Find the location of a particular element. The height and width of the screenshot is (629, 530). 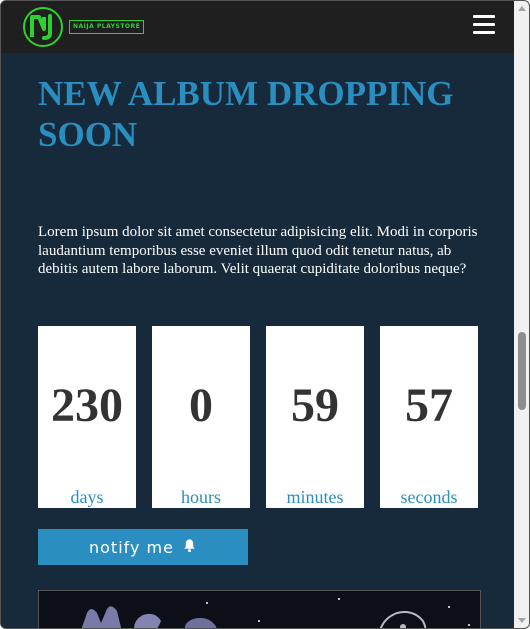

page-scrollbar is located at coordinates (521, 314).